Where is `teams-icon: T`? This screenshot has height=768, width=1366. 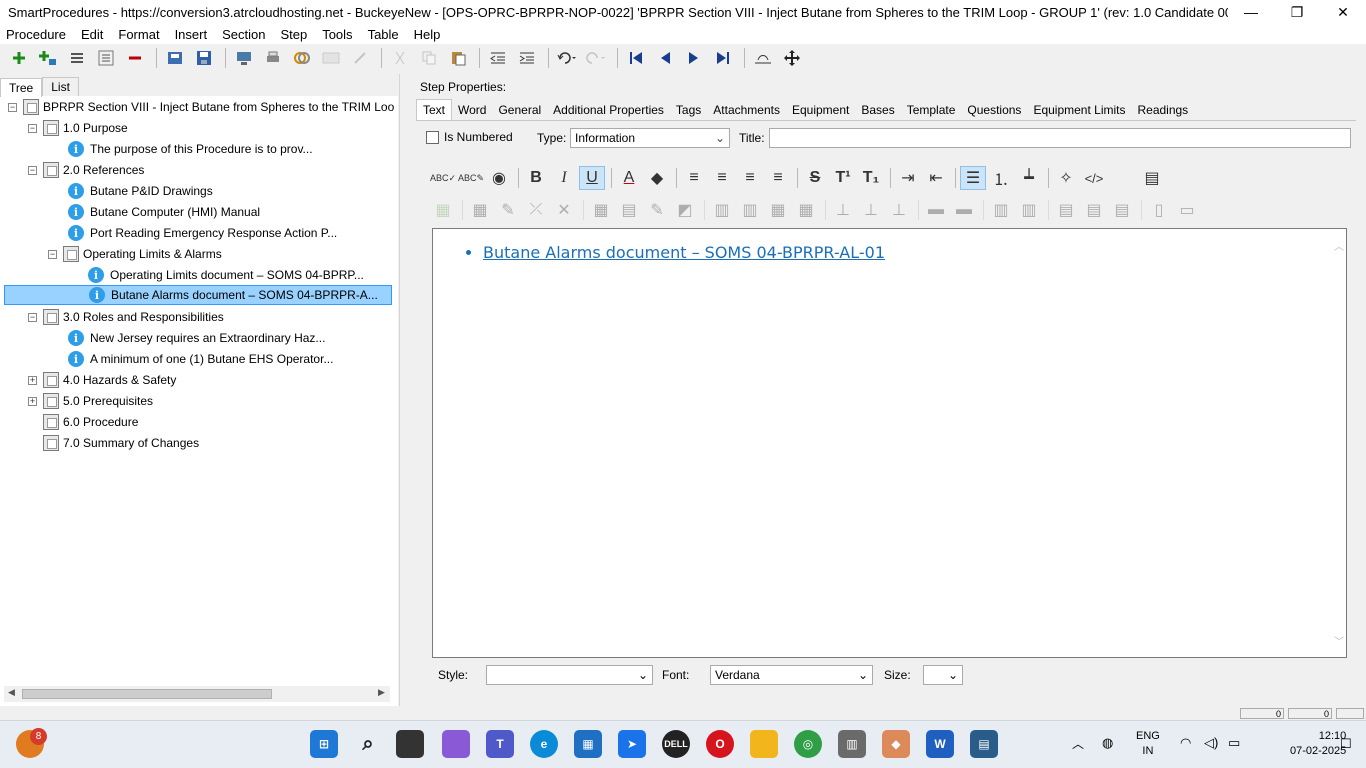 teams-icon: T is located at coordinates (500, 744).